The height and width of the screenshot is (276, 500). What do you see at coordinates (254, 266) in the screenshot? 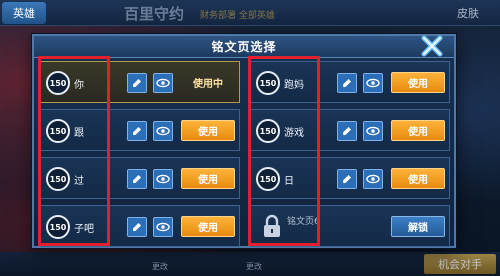
I see `bottom-label-mid: 更改` at bounding box center [254, 266].